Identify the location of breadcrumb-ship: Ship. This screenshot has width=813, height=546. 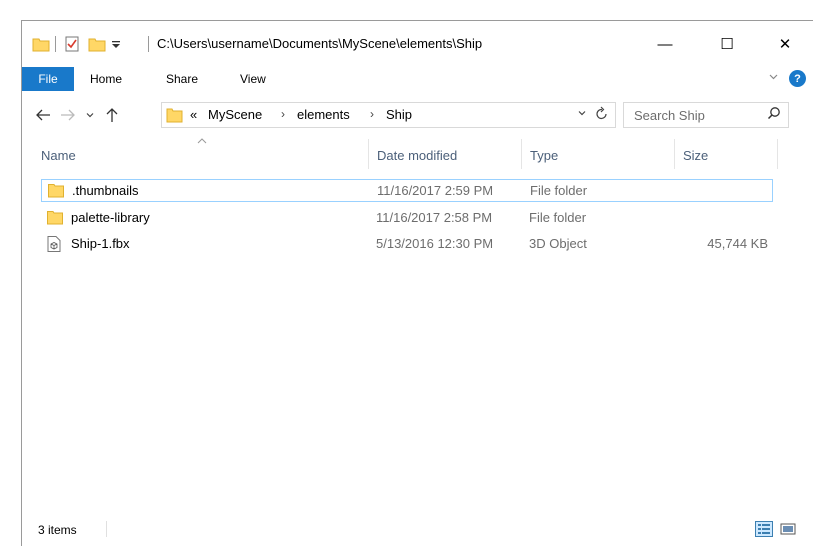
(399, 114).